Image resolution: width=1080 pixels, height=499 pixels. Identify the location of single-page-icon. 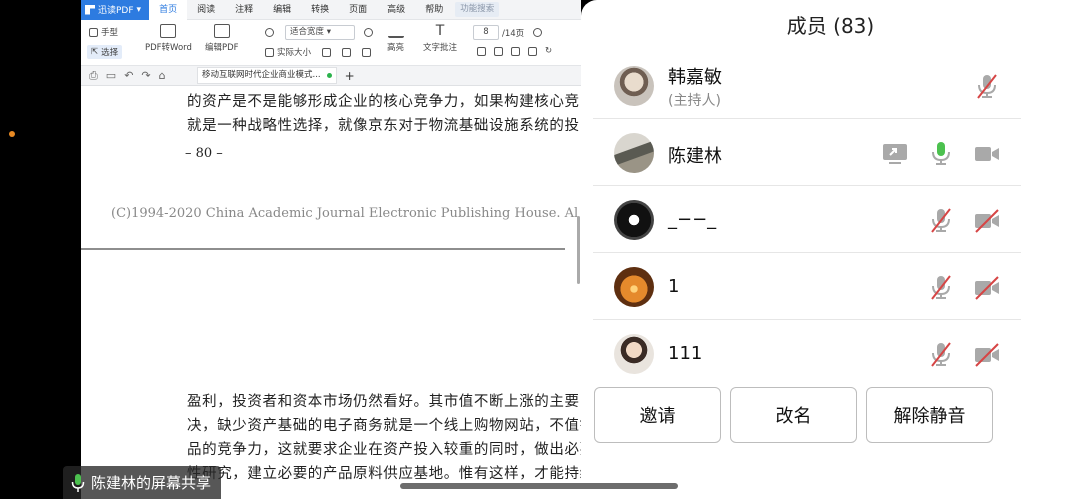
(481, 51).